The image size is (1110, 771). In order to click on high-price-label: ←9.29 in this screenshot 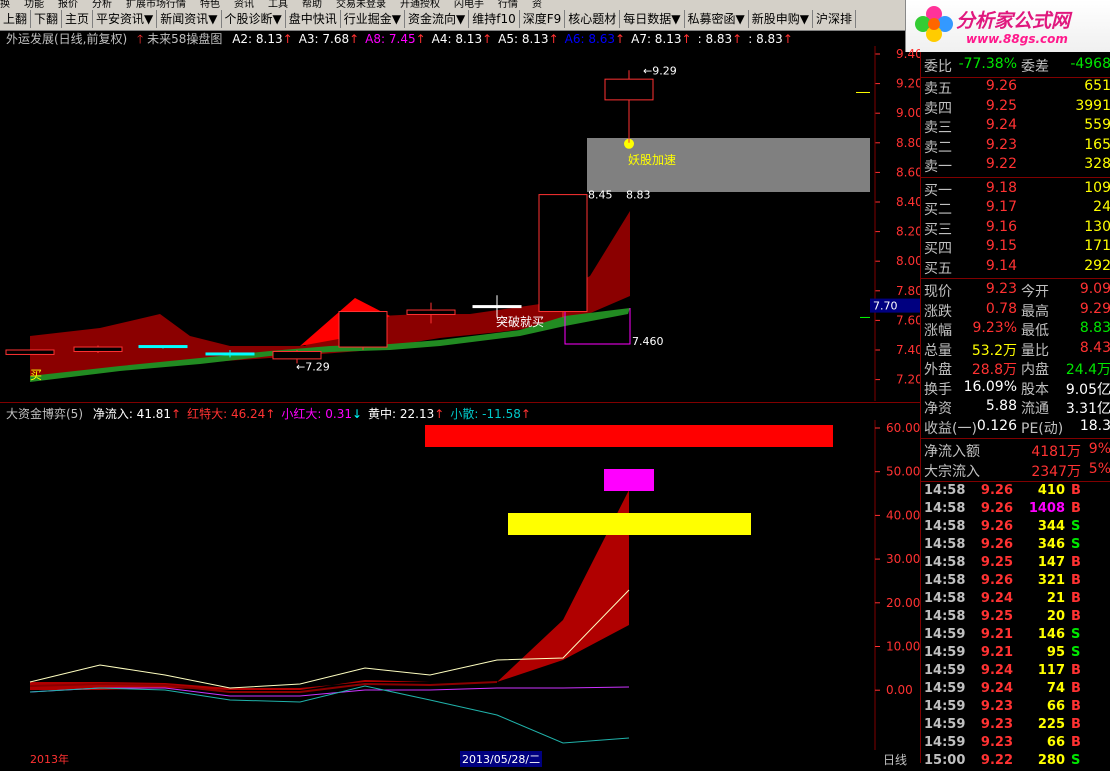, I will do `click(660, 70)`.